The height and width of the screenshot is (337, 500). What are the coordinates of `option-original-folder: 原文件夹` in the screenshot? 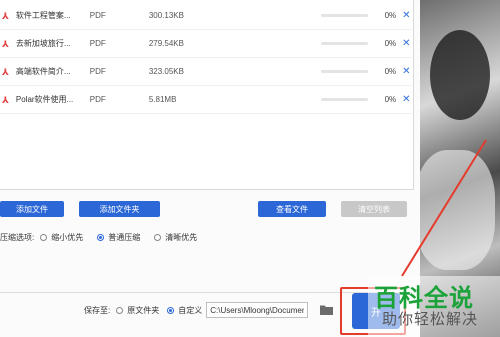 It's located at (137, 310).